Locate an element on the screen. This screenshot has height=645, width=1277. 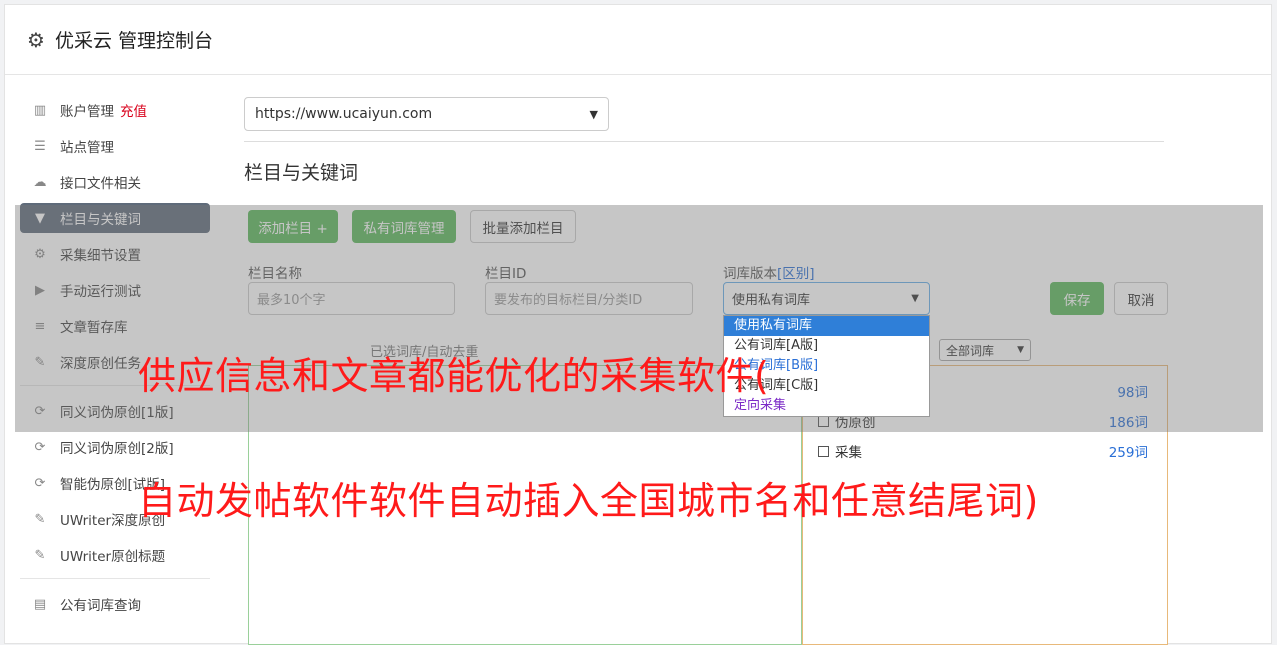
site-select-value: https://www.ucaiyun.com is located at coordinates (344, 114).